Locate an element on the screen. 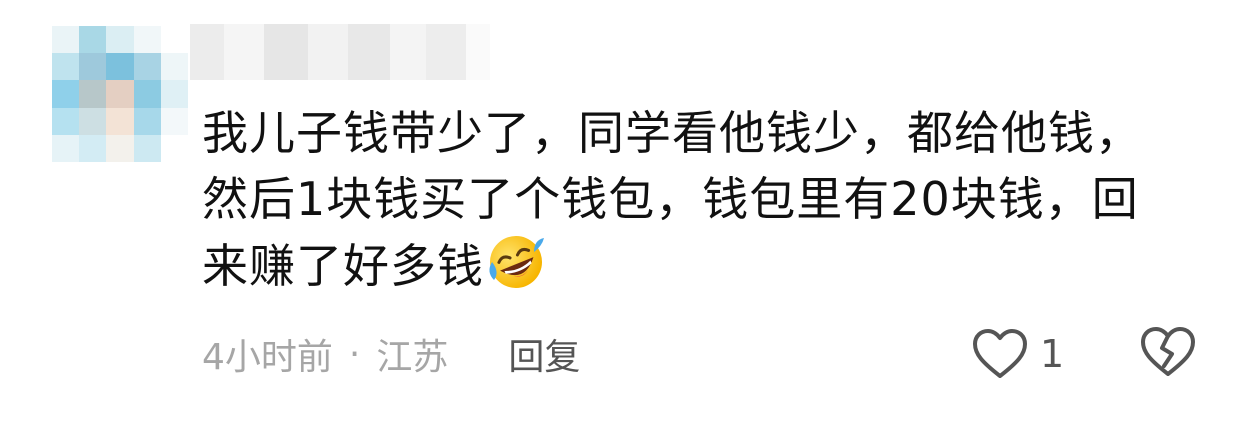 This screenshot has width=1260, height=430. timestamp: 4小时前 is located at coordinates (267, 357).